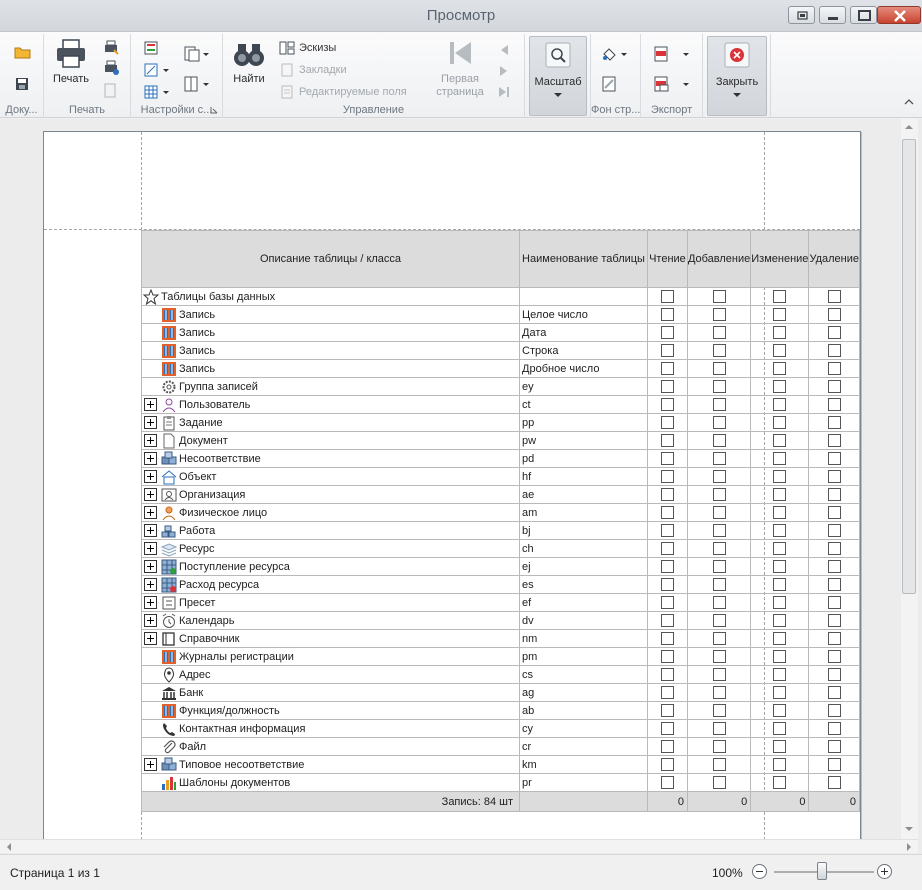 The width and height of the screenshot is (922, 890). Describe the element at coordinates (111, 68) in the screenshot. I see `print-options-button` at that location.